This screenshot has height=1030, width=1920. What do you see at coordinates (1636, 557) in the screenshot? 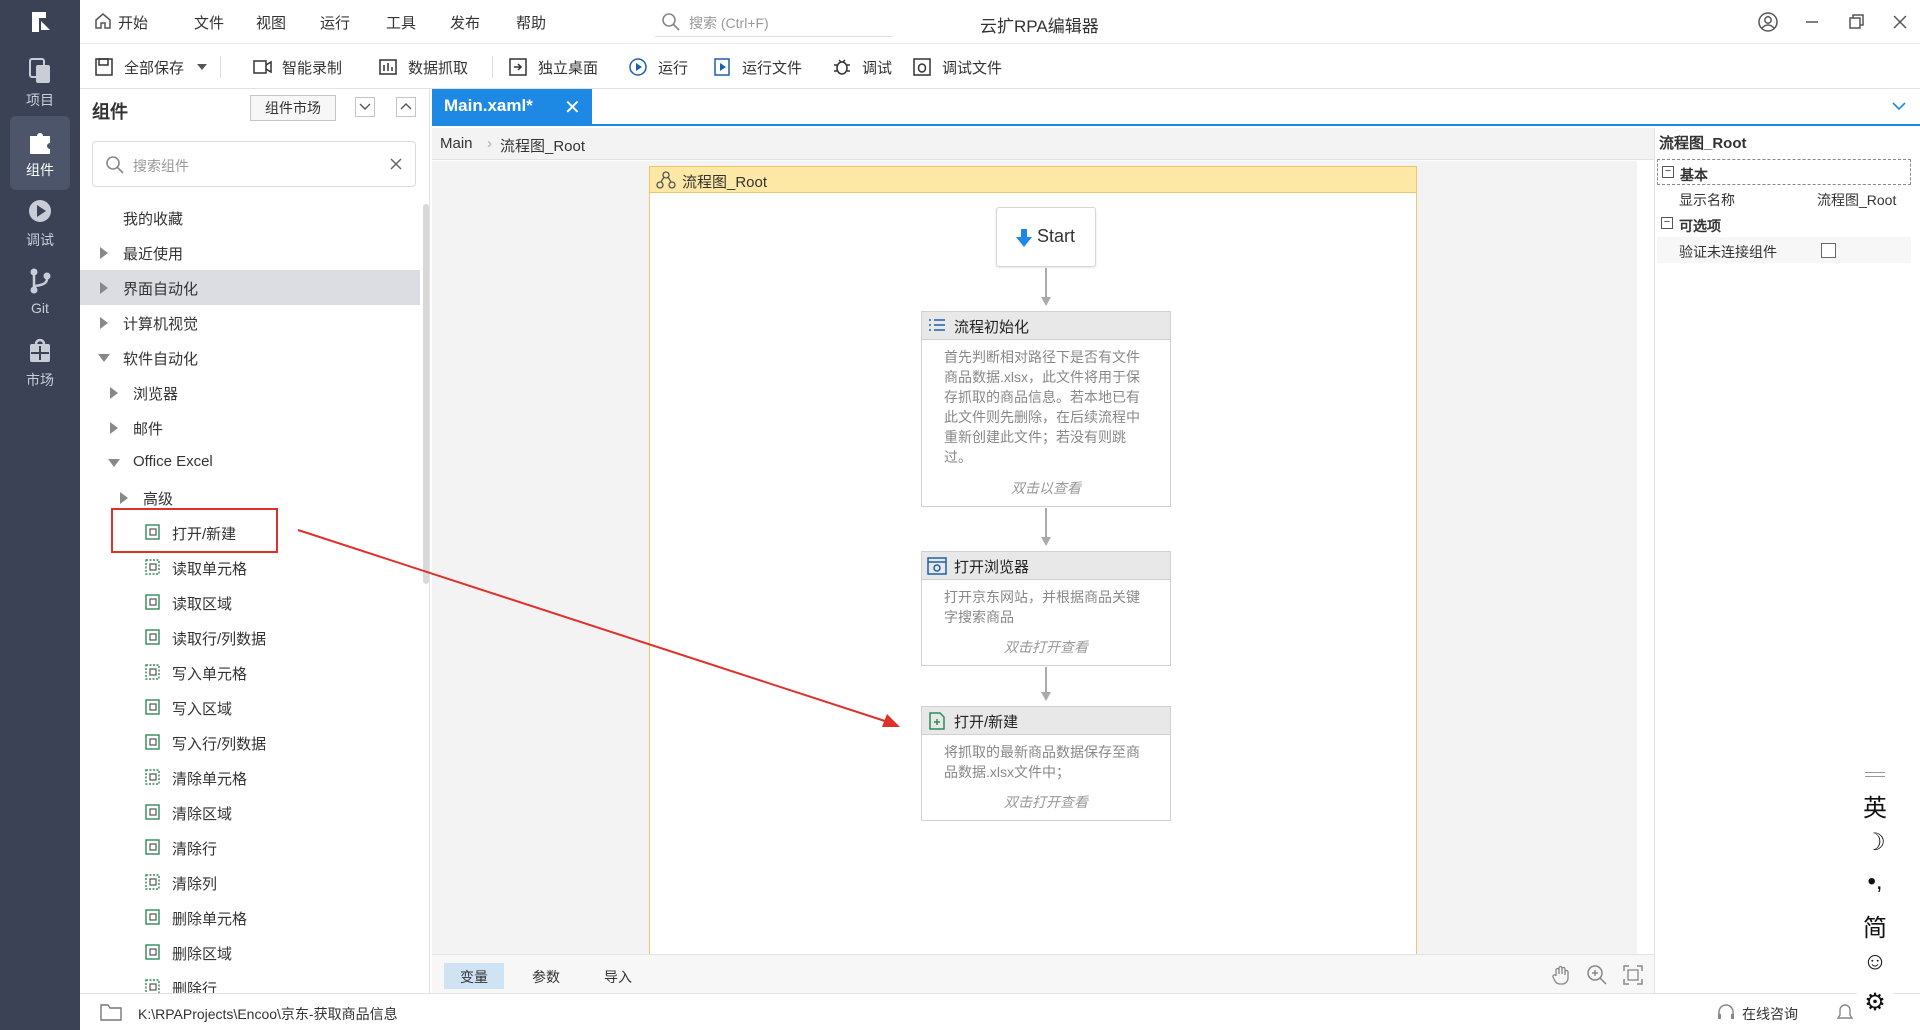
I see `canvas-vertical-scrollbar` at bounding box center [1636, 557].